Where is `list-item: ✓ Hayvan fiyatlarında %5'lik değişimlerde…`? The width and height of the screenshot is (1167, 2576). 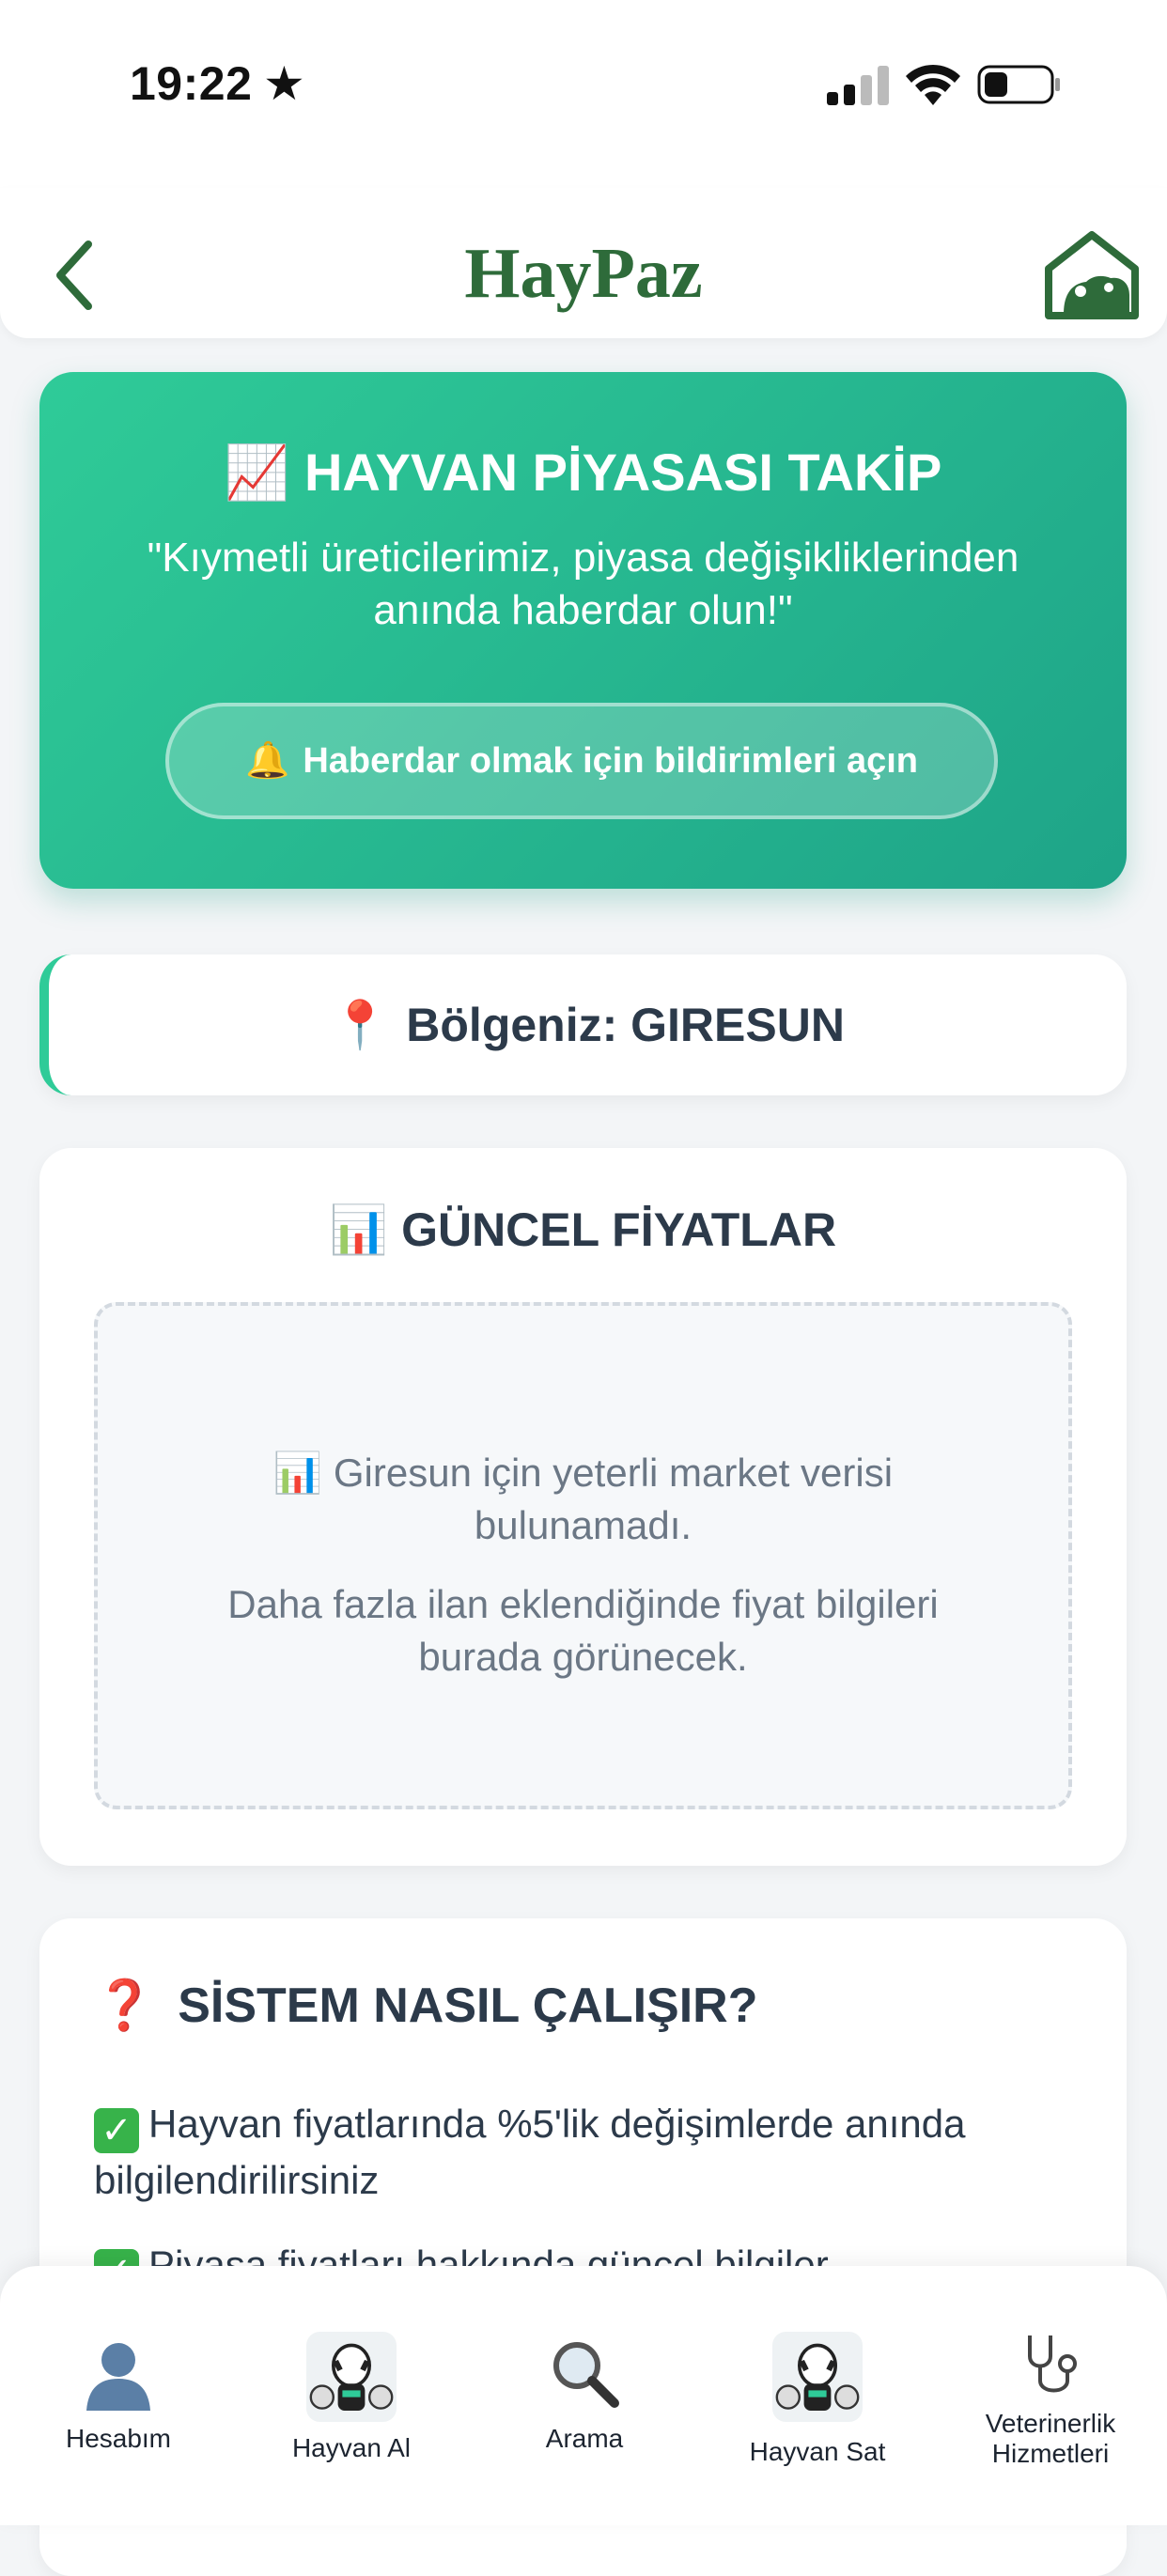 list-item: ✓ Hayvan fiyatlarında %5'lik değişimlerde… is located at coordinates (582, 2152).